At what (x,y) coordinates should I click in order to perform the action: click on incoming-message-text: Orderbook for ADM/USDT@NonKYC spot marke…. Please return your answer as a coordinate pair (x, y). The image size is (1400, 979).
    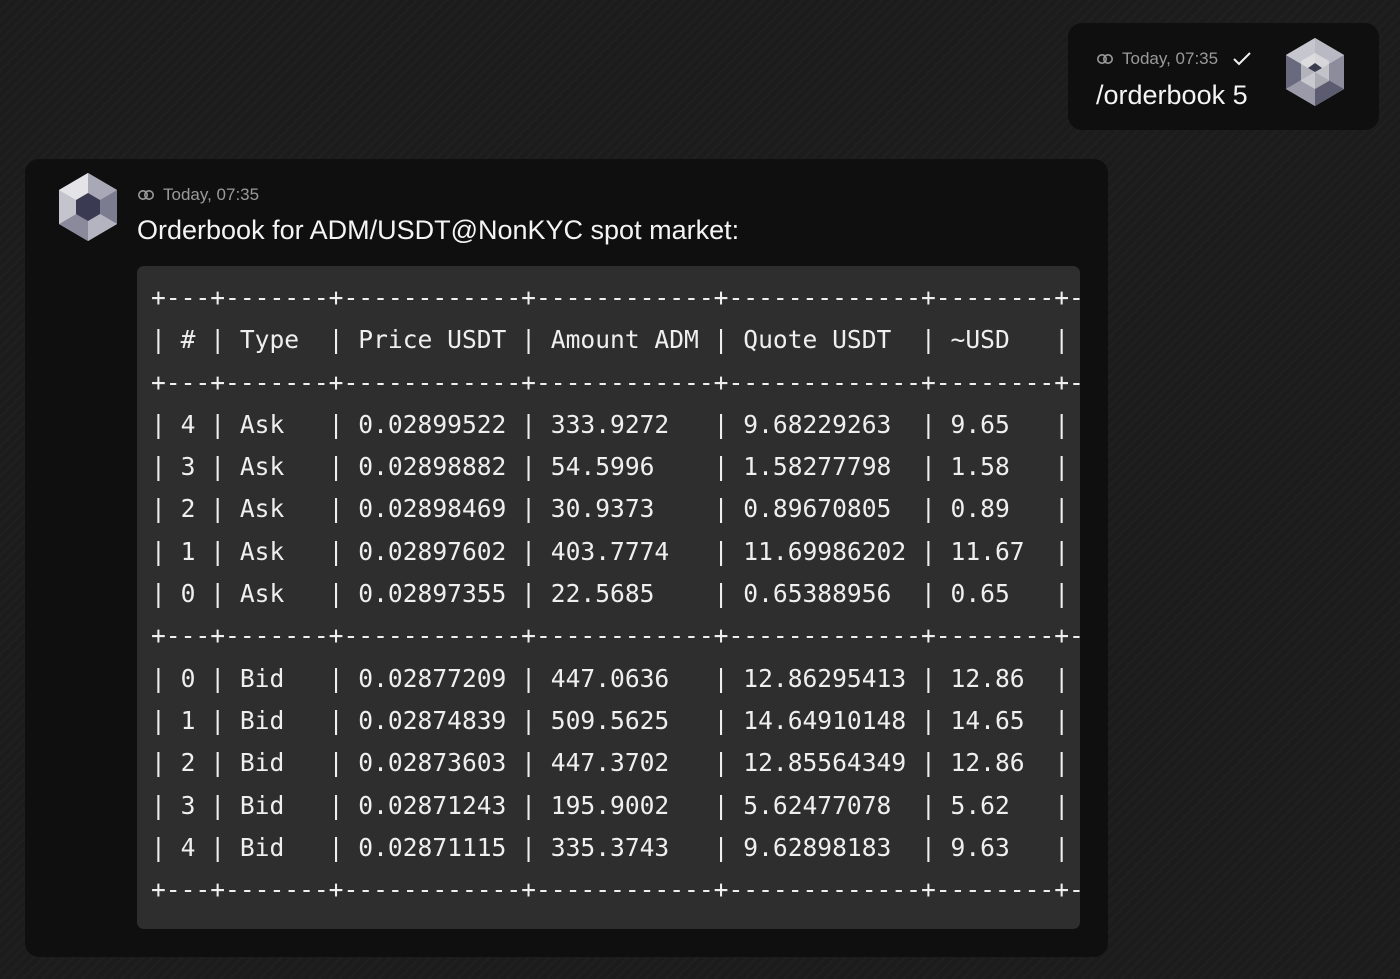
    Looking at the image, I should click on (438, 230).